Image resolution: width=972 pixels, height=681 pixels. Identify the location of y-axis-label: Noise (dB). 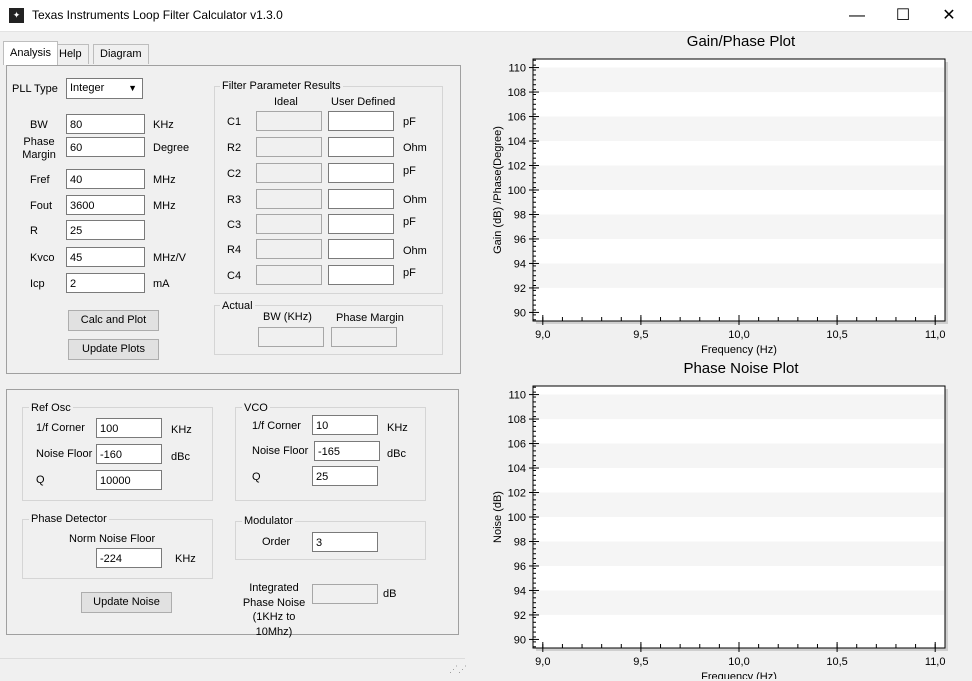
(498, 517).